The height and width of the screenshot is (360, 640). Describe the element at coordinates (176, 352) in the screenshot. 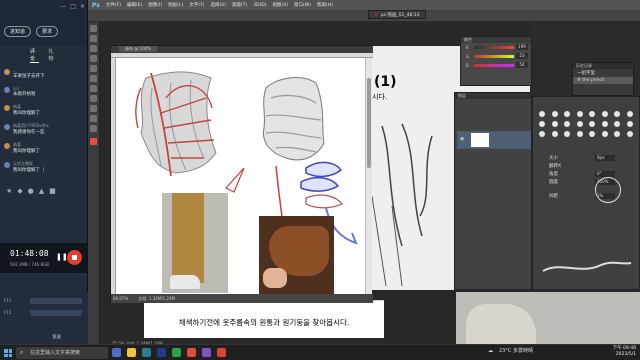

I see `line-icon` at that location.